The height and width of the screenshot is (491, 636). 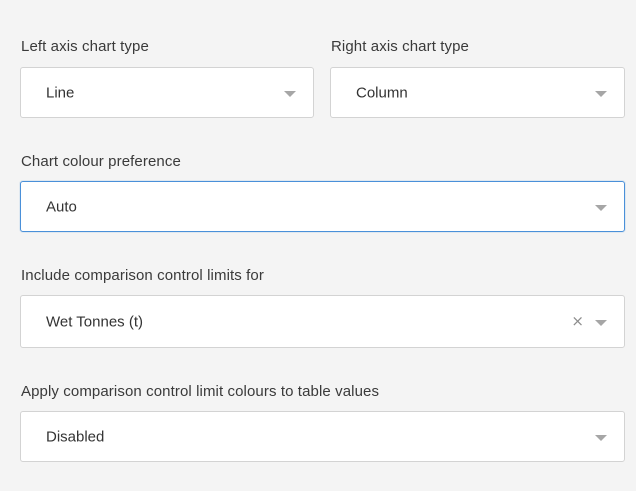 What do you see at coordinates (61, 206) in the screenshot?
I see `chart-colour-preference-value: Auto` at bounding box center [61, 206].